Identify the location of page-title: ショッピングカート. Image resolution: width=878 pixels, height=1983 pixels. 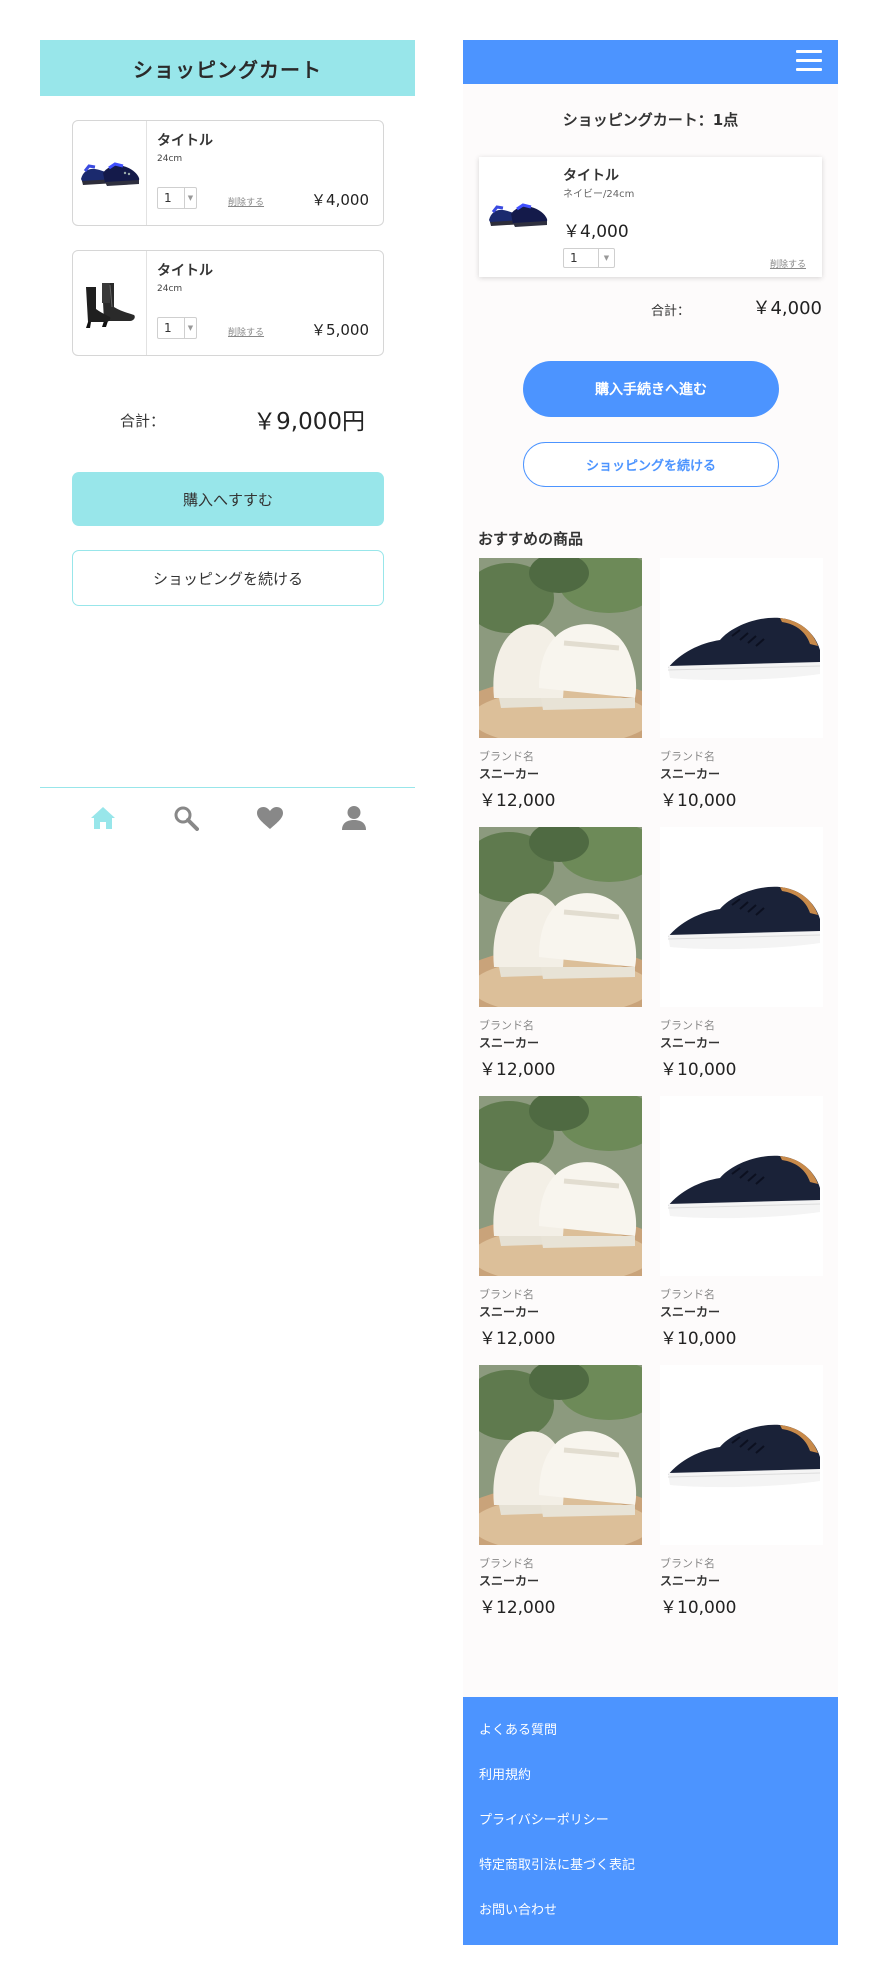
(227, 69).